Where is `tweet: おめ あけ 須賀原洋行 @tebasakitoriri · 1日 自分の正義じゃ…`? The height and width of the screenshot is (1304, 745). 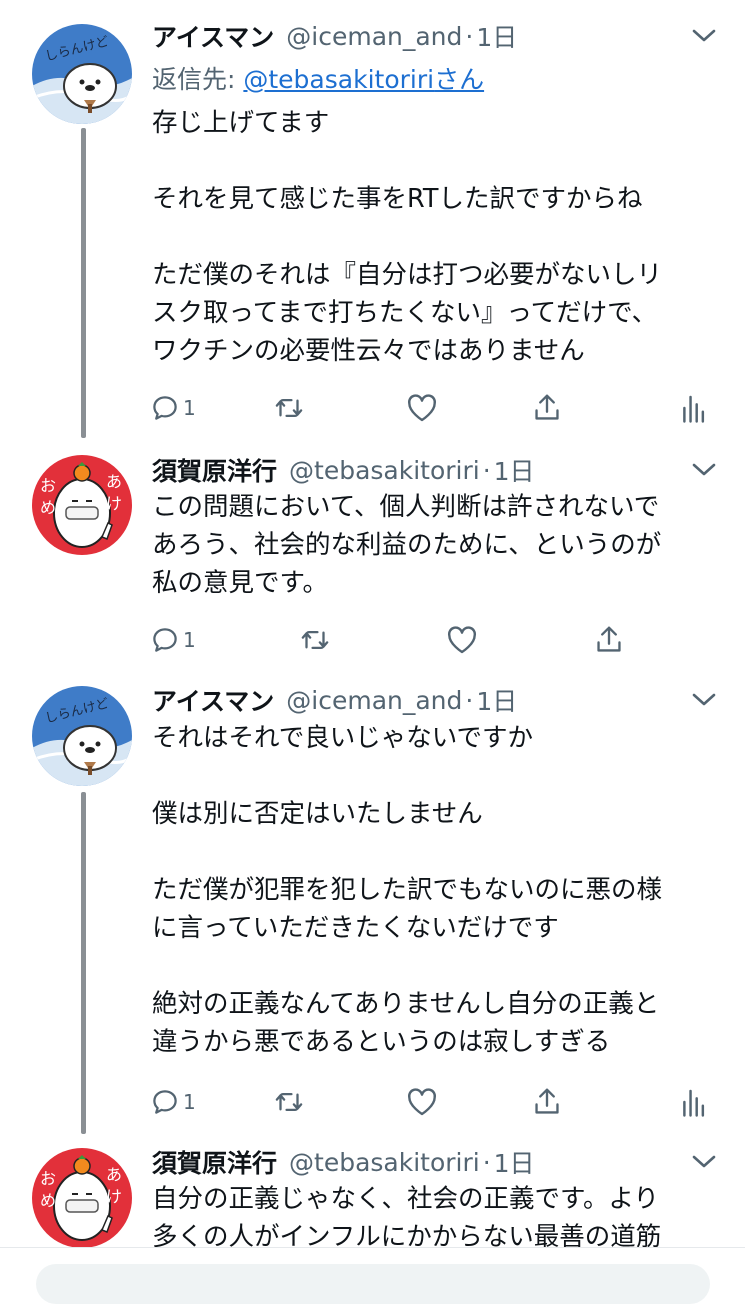 tweet: おめ あけ 須賀原洋行 @tebasakitoriri · 1日 自分の正義じゃ… is located at coordinates (372, 1199).